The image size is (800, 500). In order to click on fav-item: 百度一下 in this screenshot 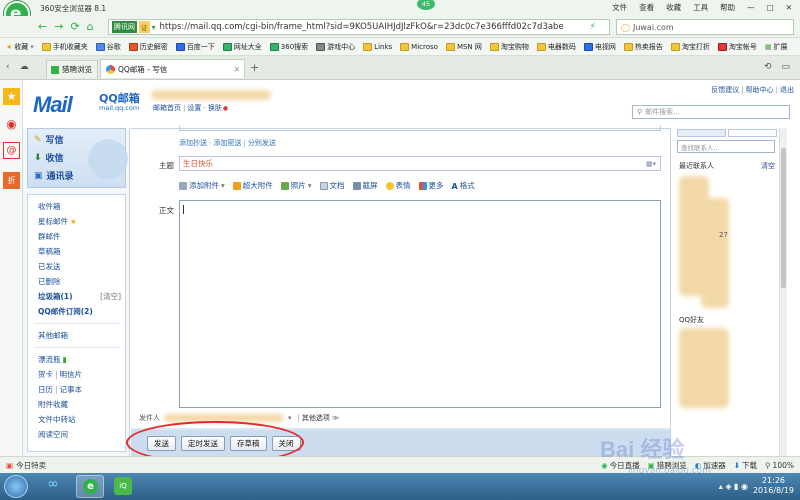, I will do `click(195, 47)`.